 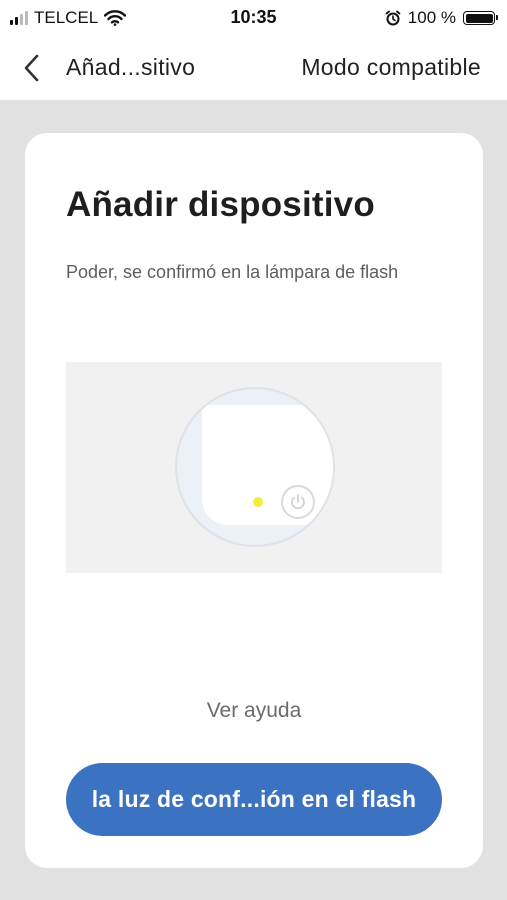 What do you see at coordinates (254, 711) in the screenshot?
I see `help-link: Ver ayuda` at bounding box center [254, 711].